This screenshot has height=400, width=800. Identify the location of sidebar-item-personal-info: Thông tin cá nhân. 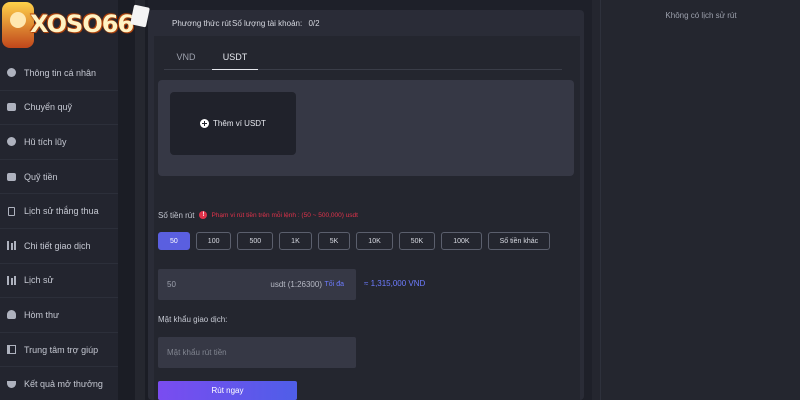
(59, 73).